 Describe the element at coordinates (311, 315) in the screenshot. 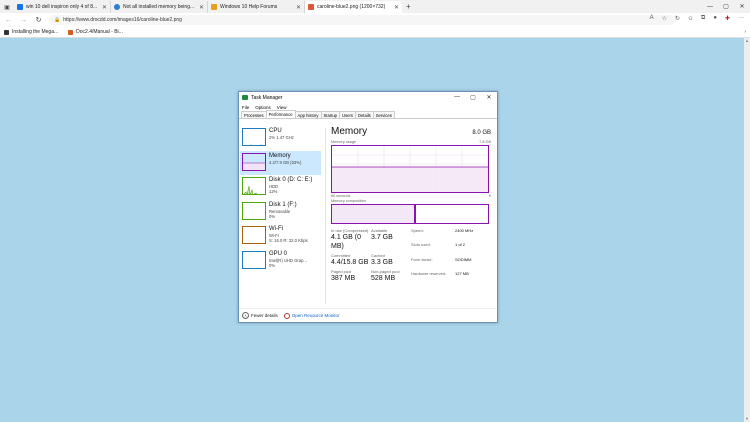

I see `open-resource-monitor-link: Open Resource Monitor` at that location.